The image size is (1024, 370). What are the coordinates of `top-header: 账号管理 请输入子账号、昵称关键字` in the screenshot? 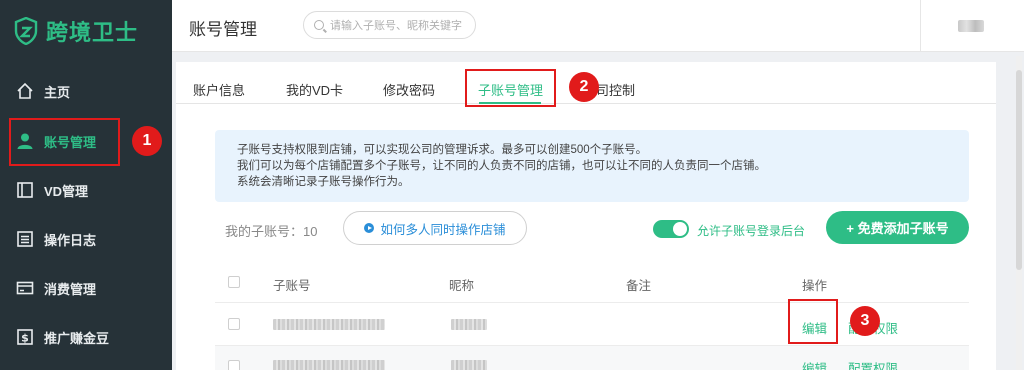 It's located at (598, 26).